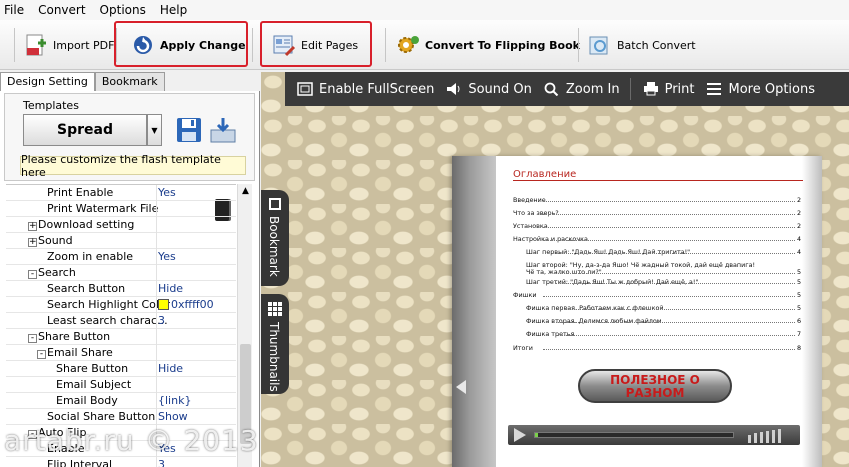 Image resolution: width=849 pixels, height=467 pixels. Describe the element at coordinates (121, 305) in the screenshot. I see `property-row: Search Highlight Color 0xffff00` at that location.